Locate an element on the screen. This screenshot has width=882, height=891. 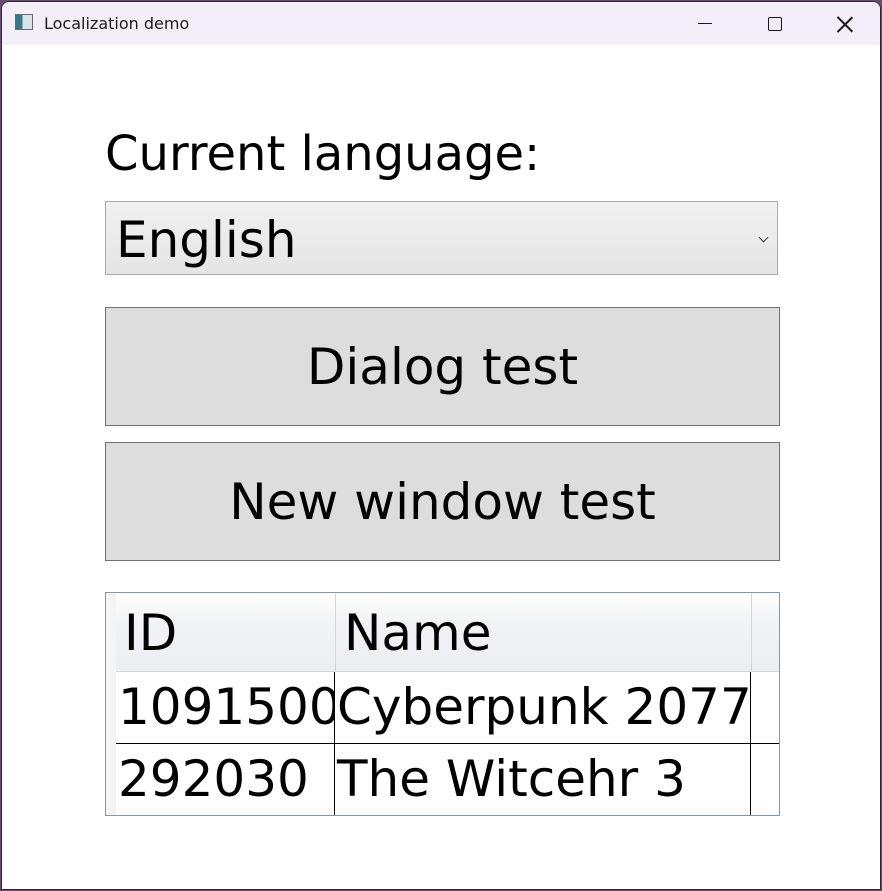
language-selected-value: English is located at coordinates (206, 240).